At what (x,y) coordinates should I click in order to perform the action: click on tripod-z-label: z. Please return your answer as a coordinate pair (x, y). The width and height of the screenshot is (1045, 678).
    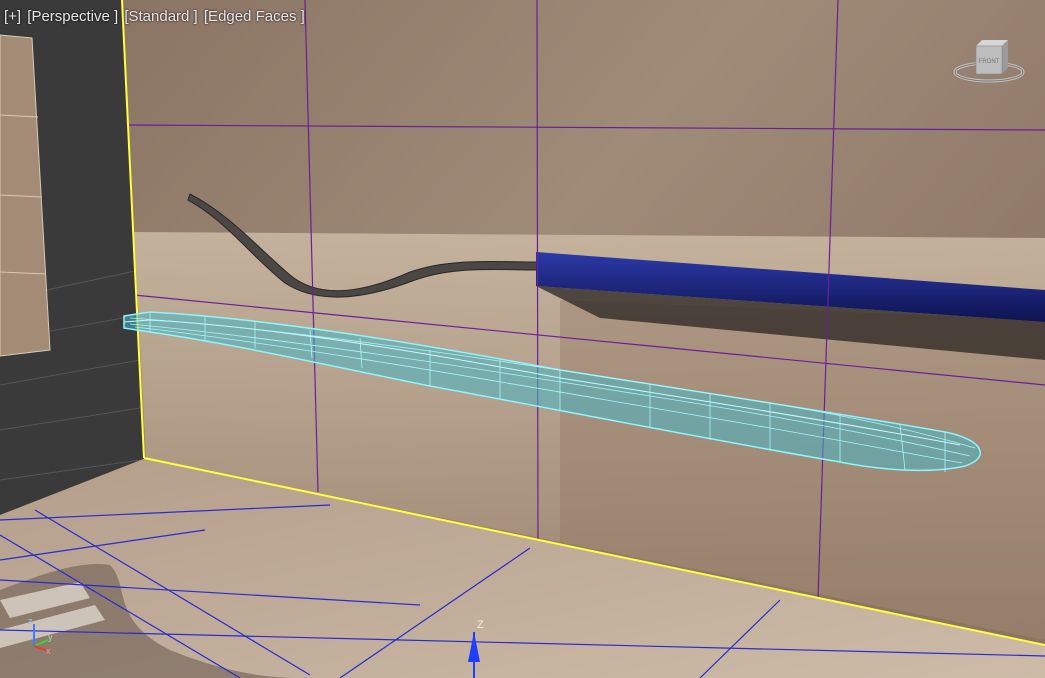
    Looking at the image, I should click on (30, 621).